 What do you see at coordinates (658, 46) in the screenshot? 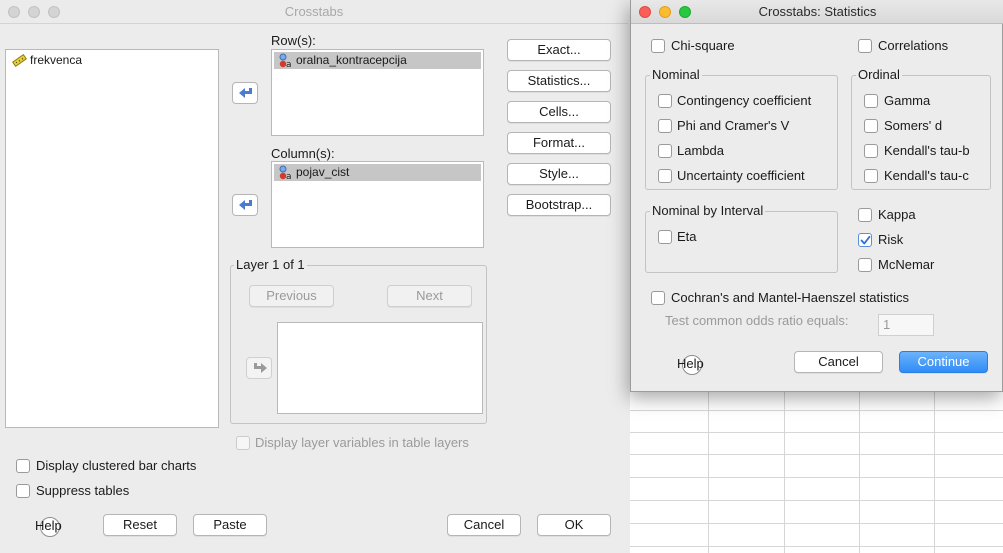
I see `chi-square-checkbox` at bounding box center [658, 46].